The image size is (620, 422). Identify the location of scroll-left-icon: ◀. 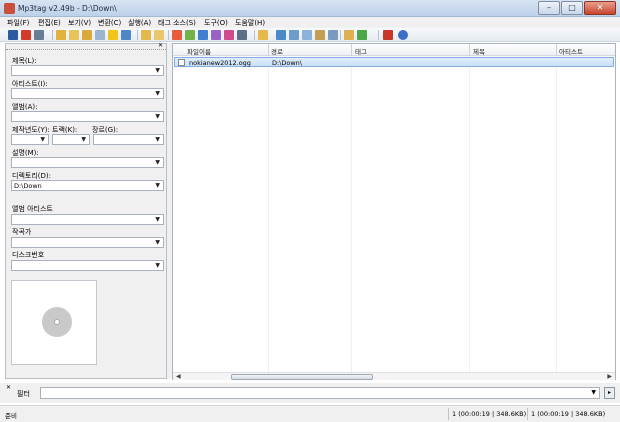
(178, 376).